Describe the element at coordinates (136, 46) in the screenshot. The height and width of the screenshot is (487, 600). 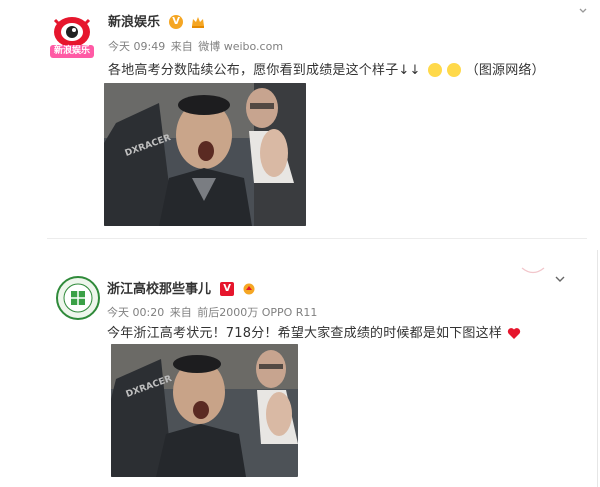
I see `post-time: 今天 09:49` at that location.